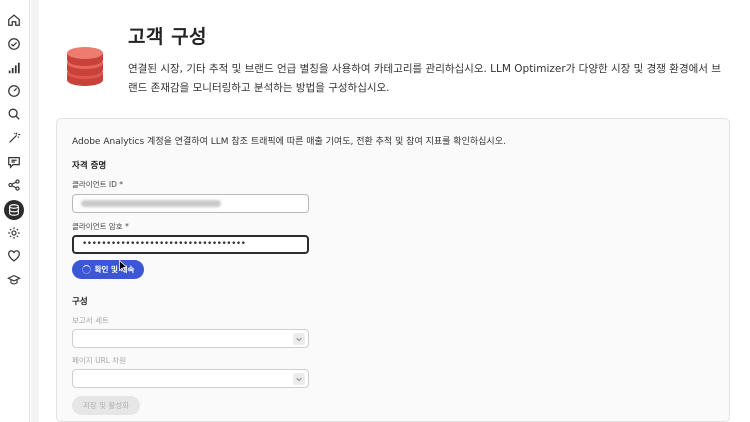  I want to click on gauge-icon, so click(14, 91).